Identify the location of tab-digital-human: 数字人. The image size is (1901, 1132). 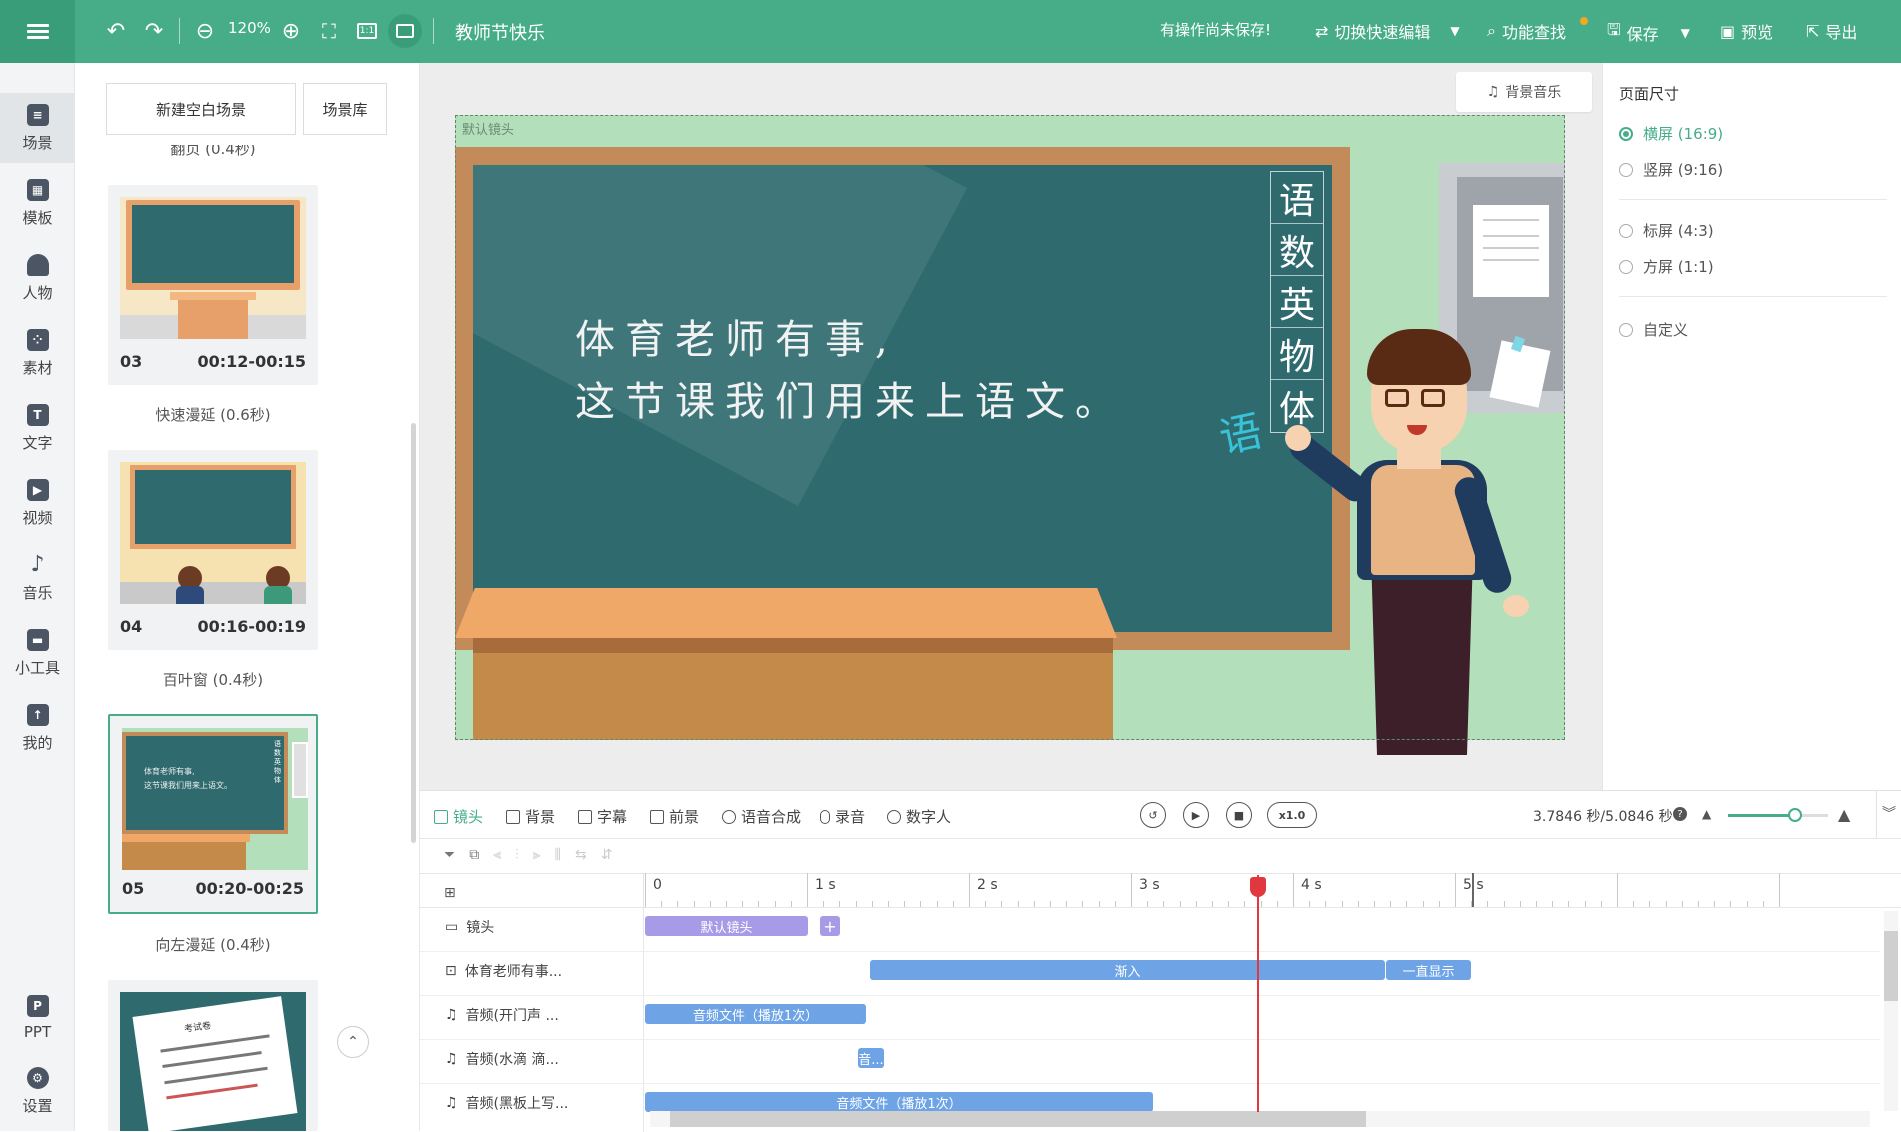
(919, 816).